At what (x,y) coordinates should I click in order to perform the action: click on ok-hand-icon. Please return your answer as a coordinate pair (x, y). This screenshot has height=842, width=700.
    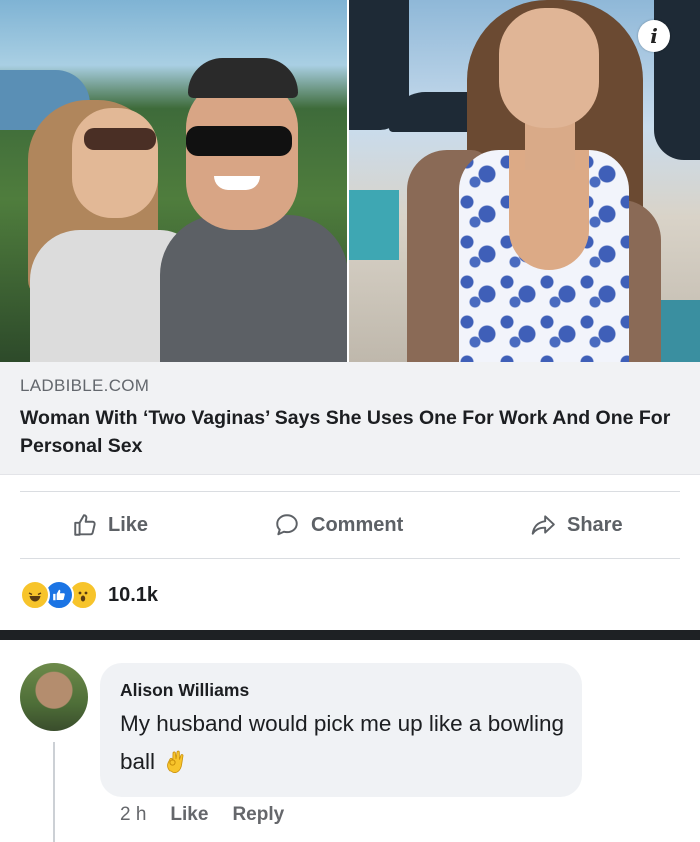
    Looking at the image, I should click on (175, 761).